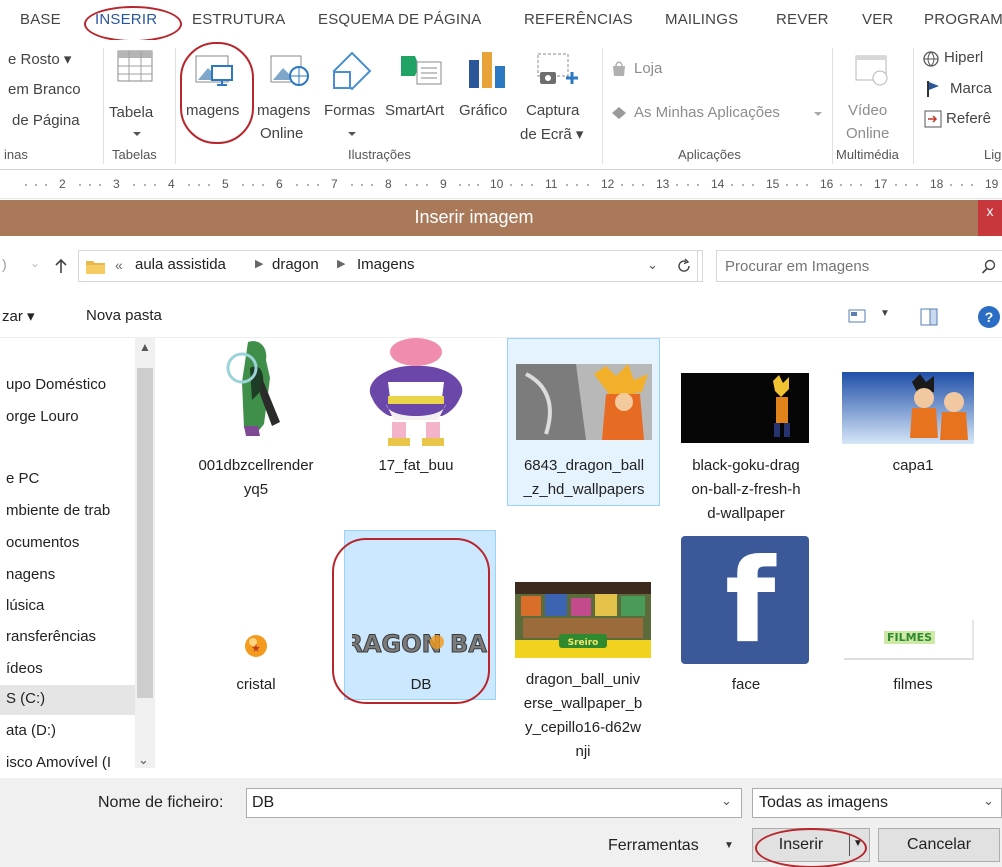 The width and height of the screenshot is (1002, 867). What do you see at coordinates (858, 843) in the screenshot?
I see `insert-dropdown-icon: ▼` at bounding box center [858, 843].